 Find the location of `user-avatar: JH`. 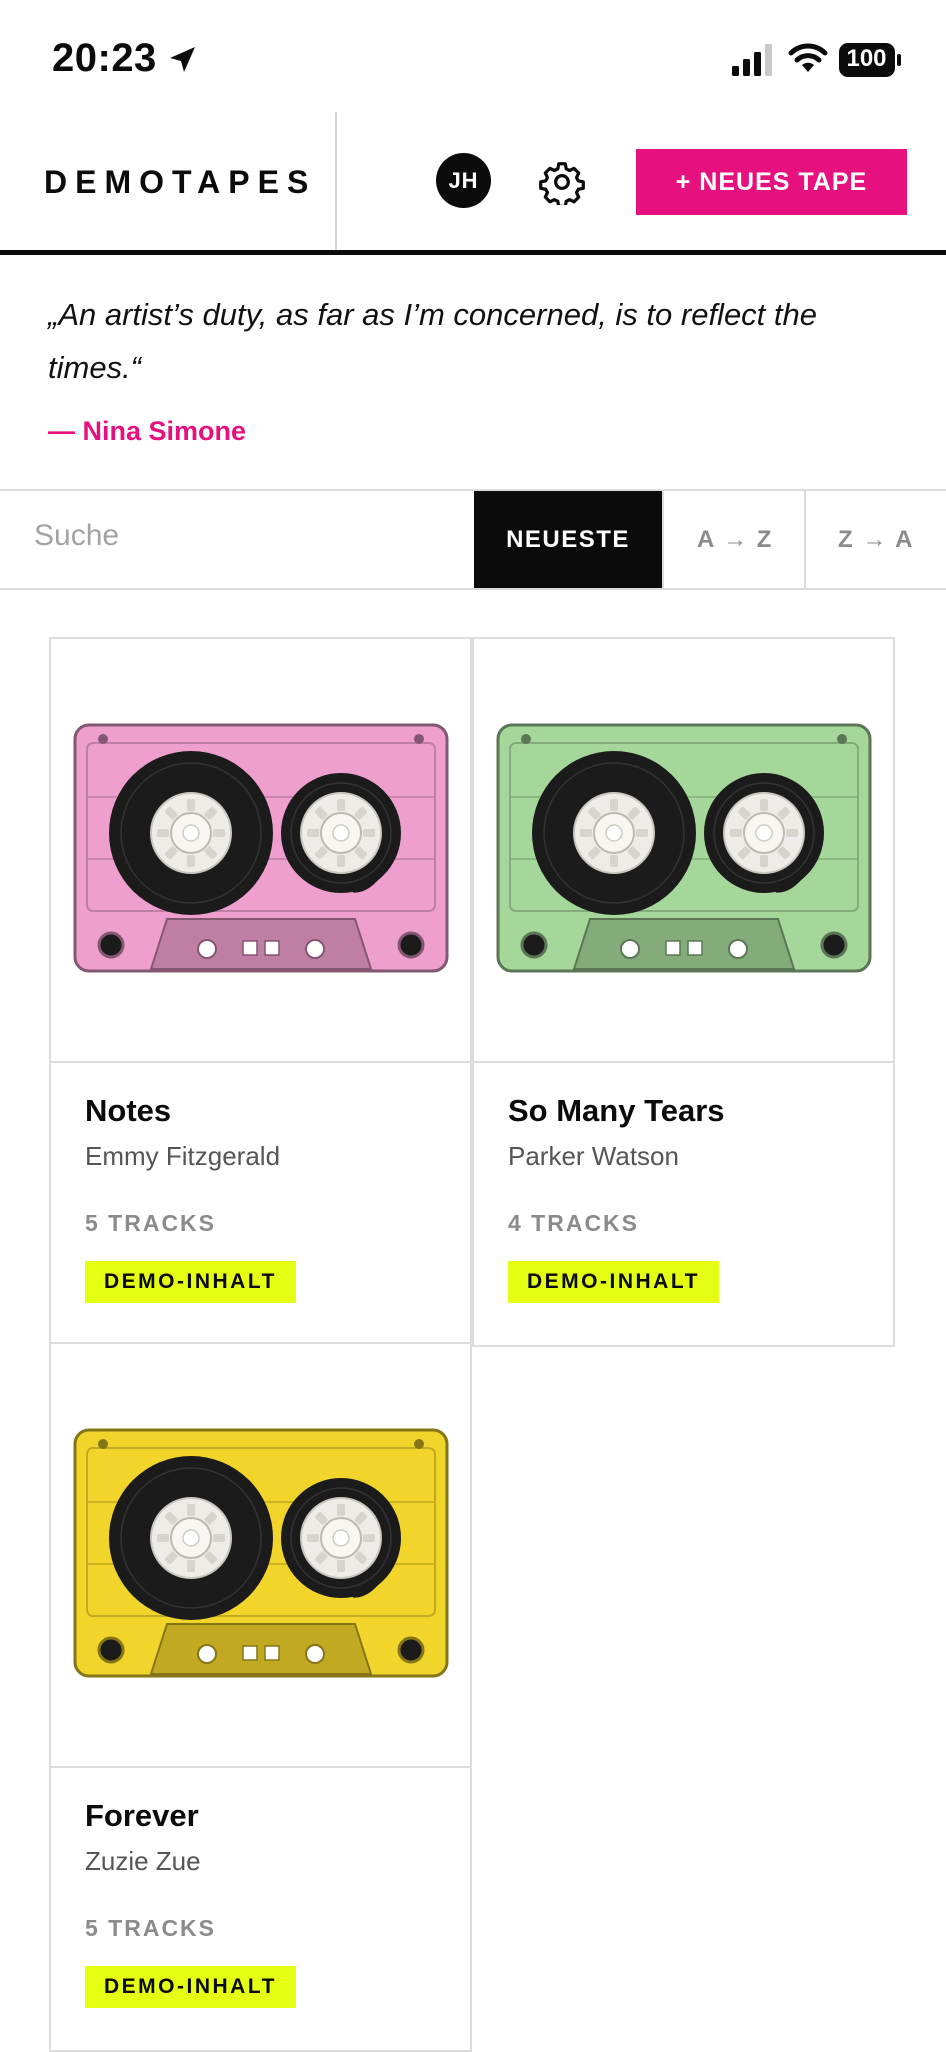

user-avatar: JH is located at coordinates (463, 180).